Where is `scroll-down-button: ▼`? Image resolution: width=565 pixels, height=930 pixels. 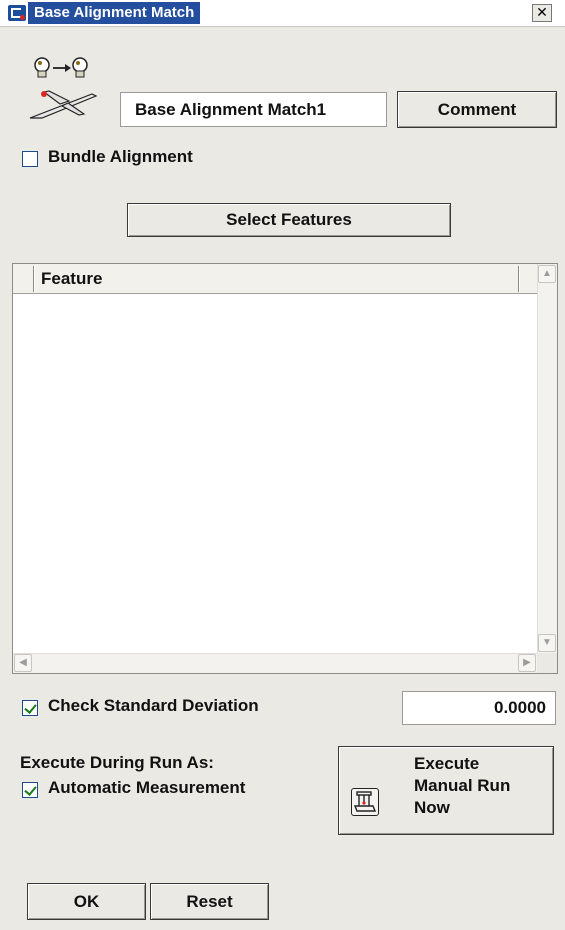 scroll-down-button: ▼ is located at coordinates (547, 643).